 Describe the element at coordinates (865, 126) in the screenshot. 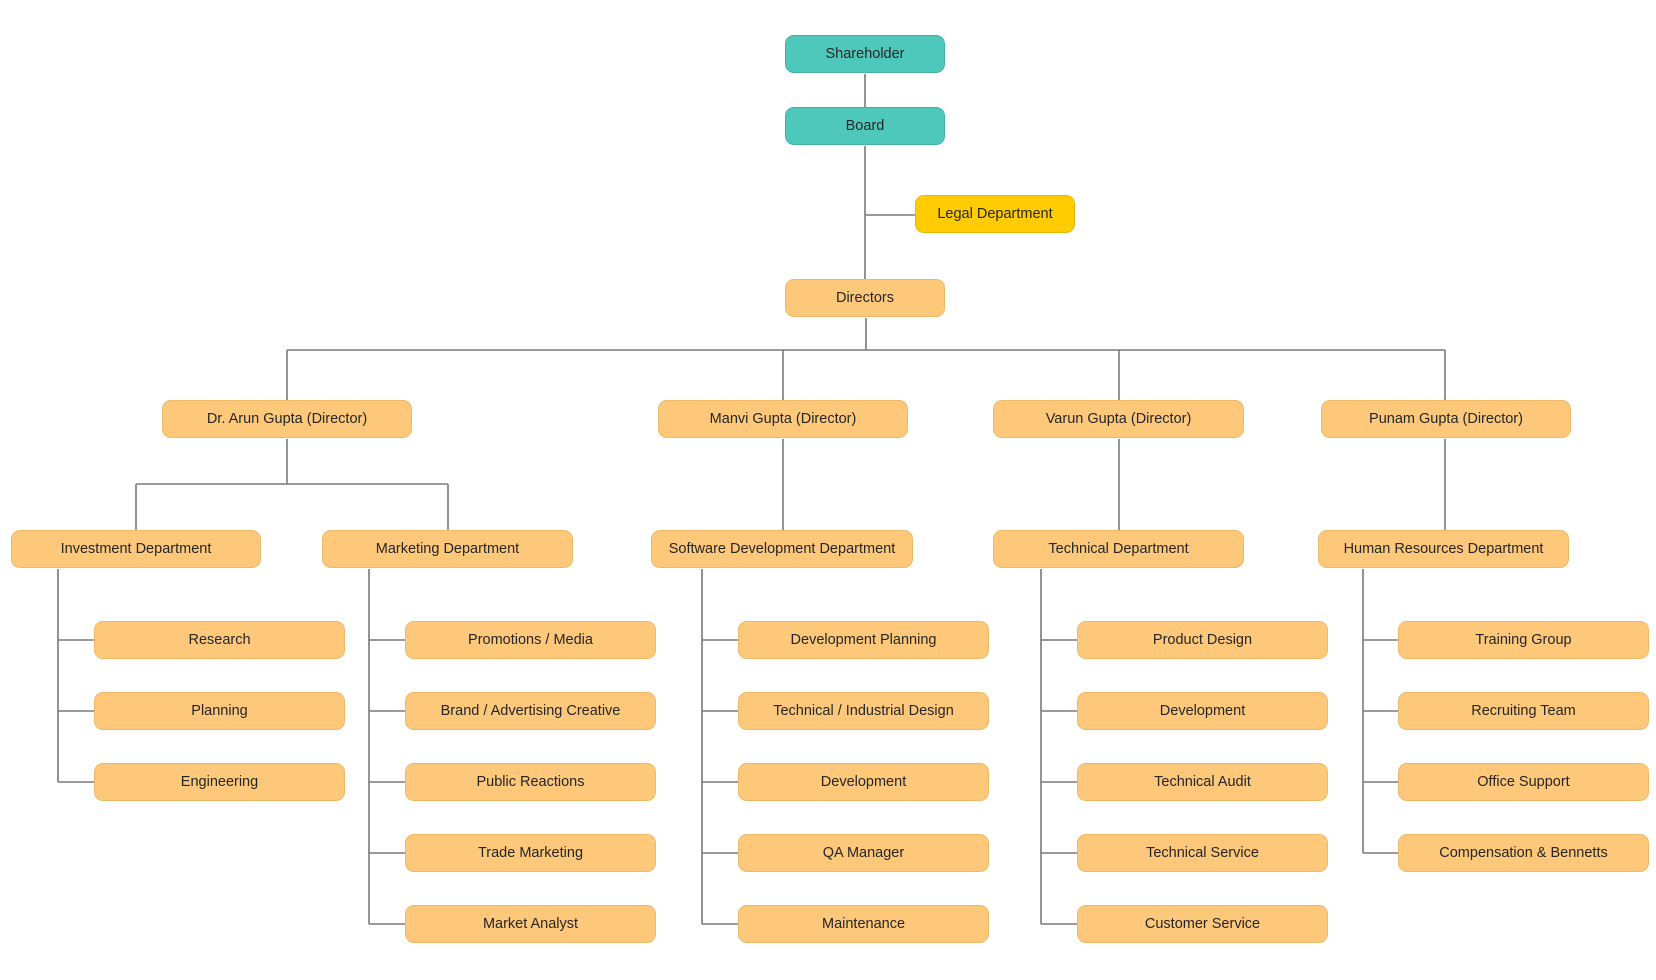

I see `node-board: Board` at that location.